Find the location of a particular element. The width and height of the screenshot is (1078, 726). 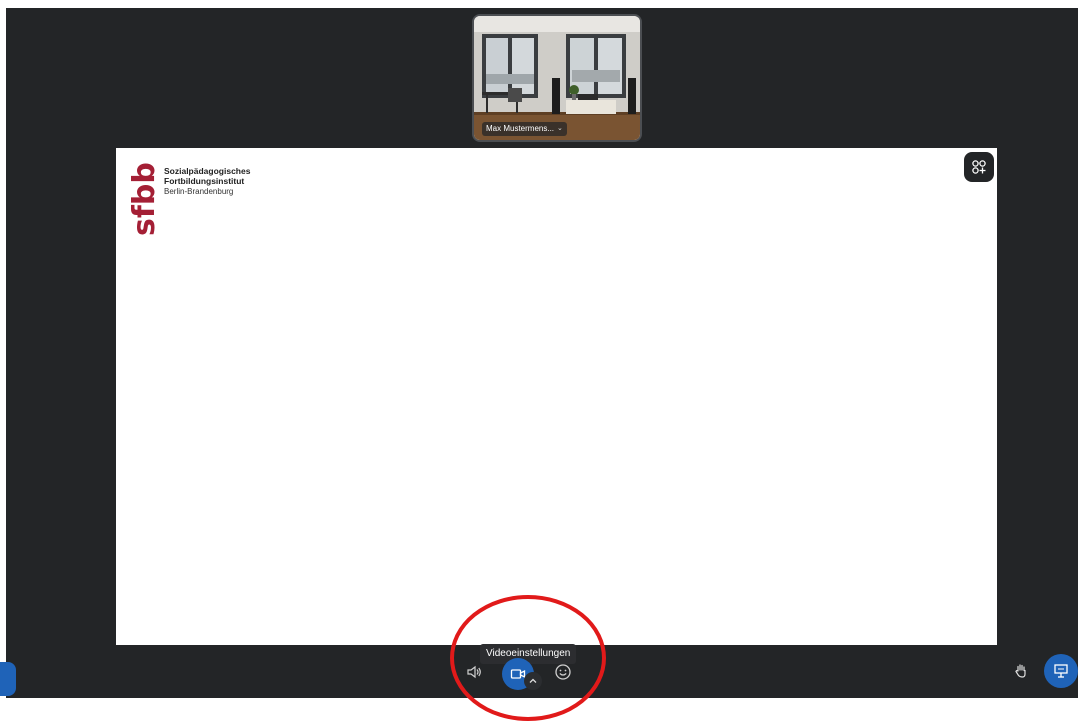

presentation-icon is located at coordinates (1061, 671).